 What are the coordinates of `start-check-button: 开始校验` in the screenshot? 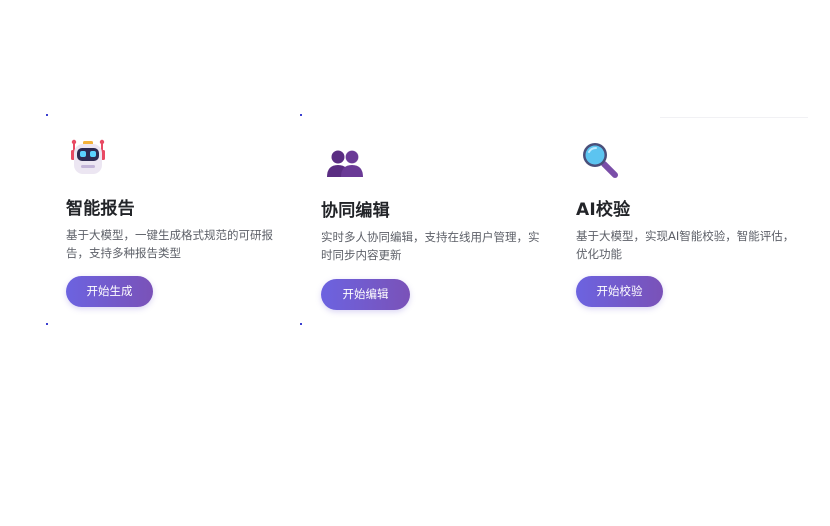 It's located at (619, 291).